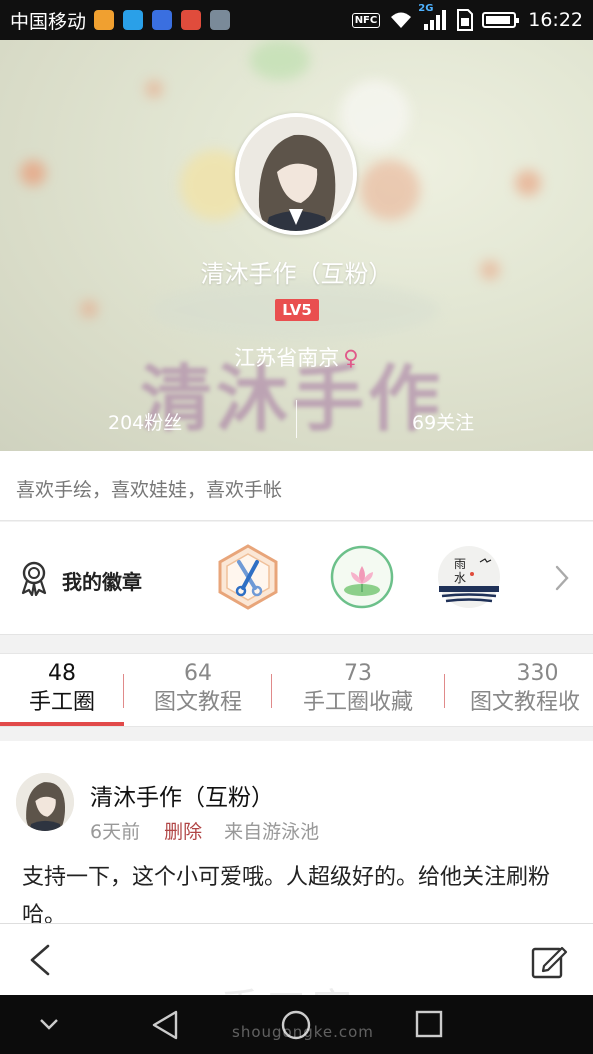 This screenshot has height=1054, width=593. What do you see at coordinates (525, 702) in the screenshot?
I see `tab-label: 图文教程收` at bounding box center [525, 702].